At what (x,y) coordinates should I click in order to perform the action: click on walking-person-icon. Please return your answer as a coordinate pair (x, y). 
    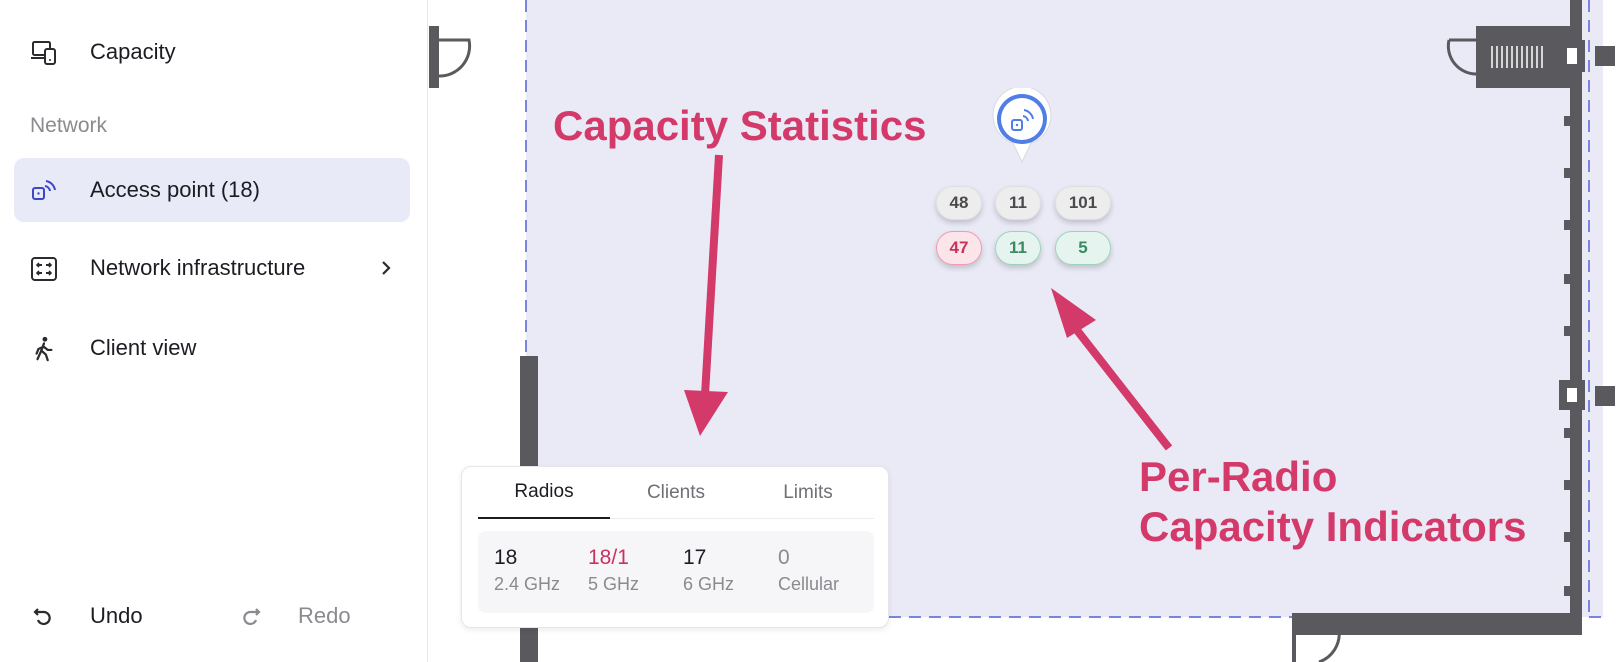
    Looking at the image, I should click on (44, 349).